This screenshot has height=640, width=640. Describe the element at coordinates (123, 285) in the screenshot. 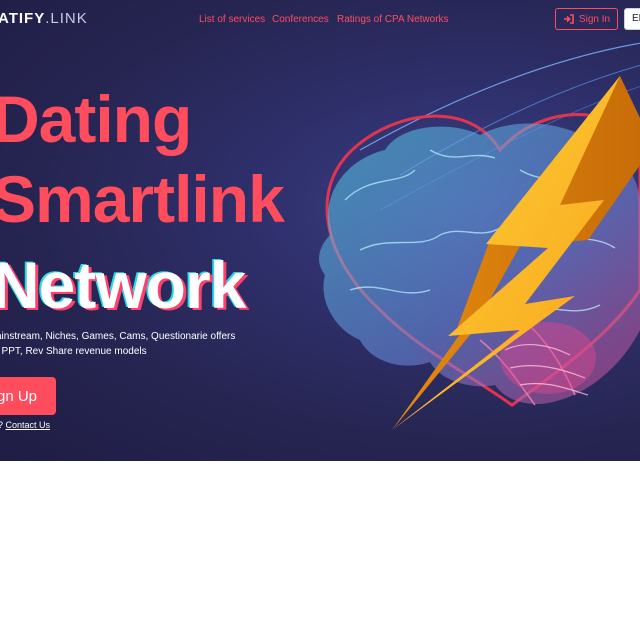

I see `hero-title-line-3: Network` at that location.